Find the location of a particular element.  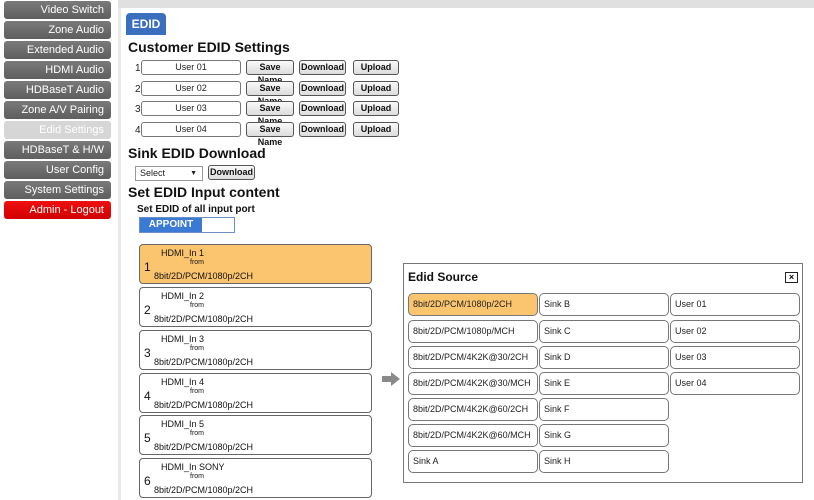

sidebar-item-video-switch: Video Switch is located at coordinates (57, 10).